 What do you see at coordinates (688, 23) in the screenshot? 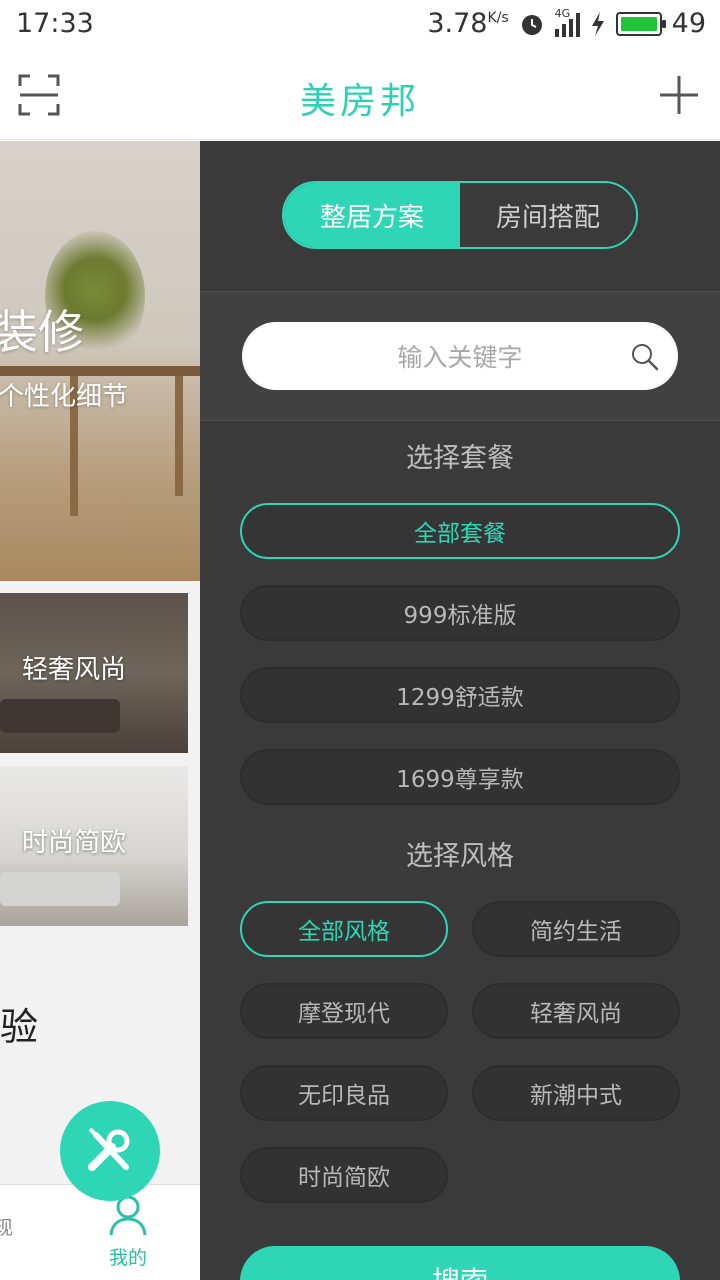
I see `battery-level: 49` at bounding box center [688, 23].